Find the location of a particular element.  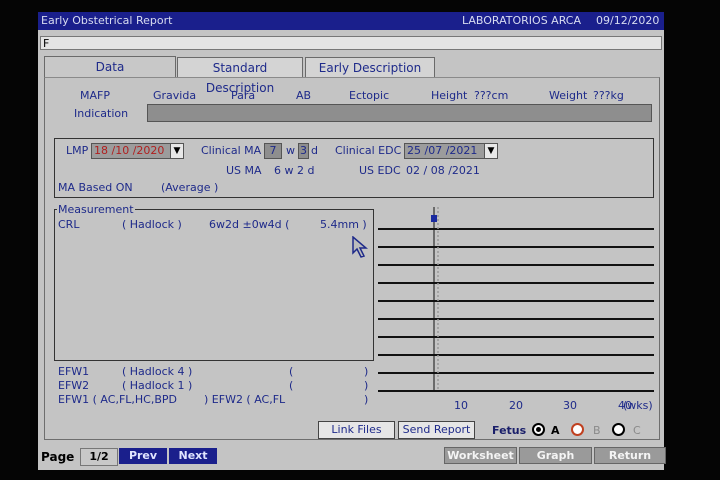

tab-standard-description: Standard Description is located at coordinates (240, 76).